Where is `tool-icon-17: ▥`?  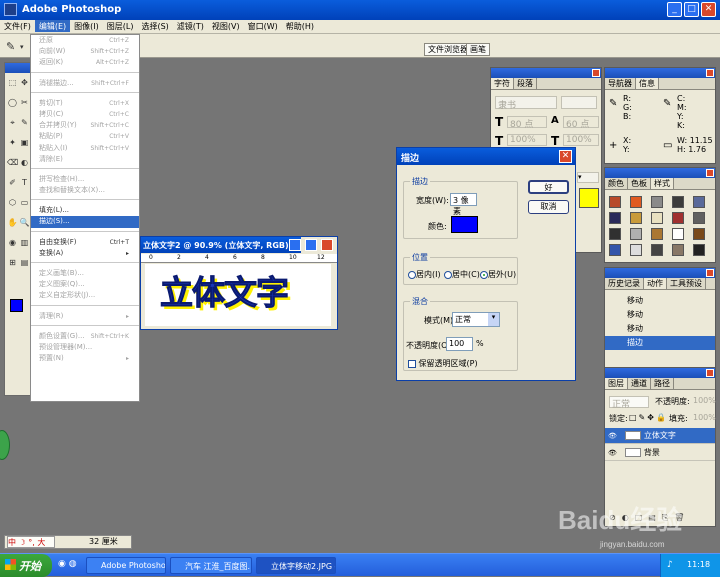
tool-icon-17: ▥ is located at coordinates (24, 242).